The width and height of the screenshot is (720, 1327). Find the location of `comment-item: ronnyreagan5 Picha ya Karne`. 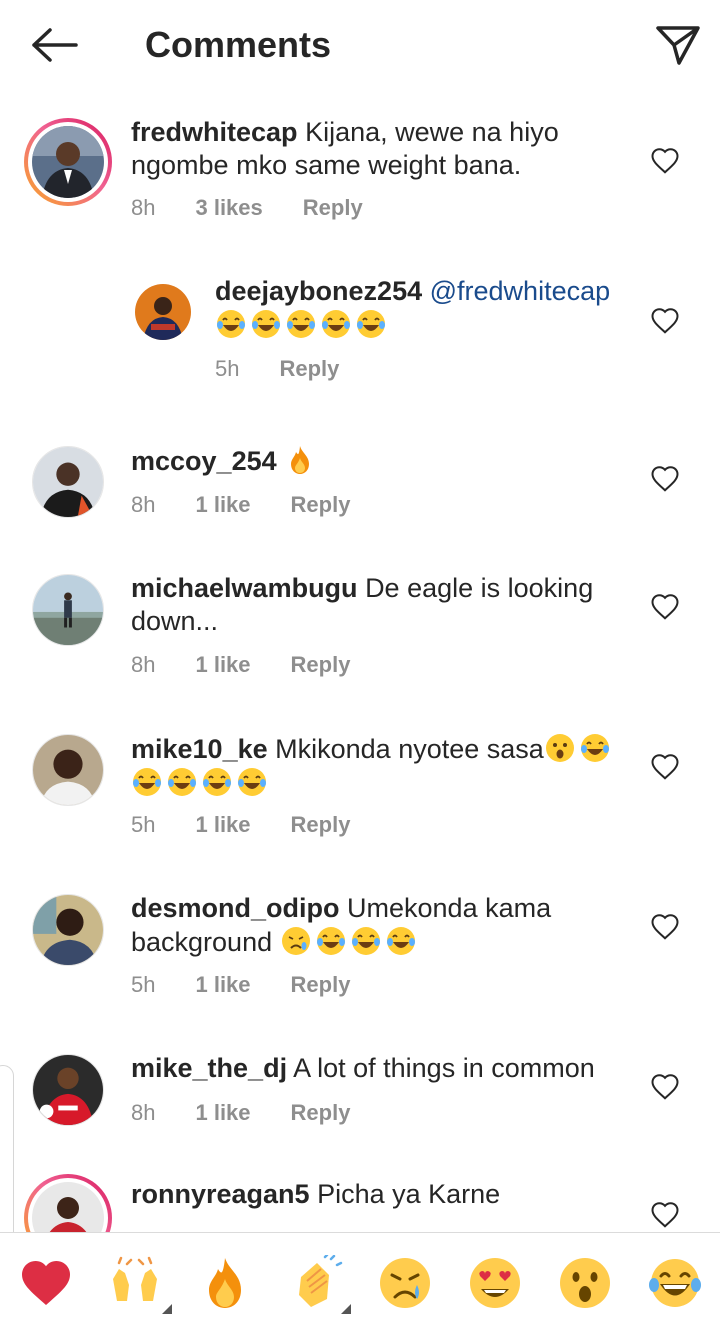

comment-item: ronnyreagan5 Picha ya Karne is located at coordinates (360, 1203).